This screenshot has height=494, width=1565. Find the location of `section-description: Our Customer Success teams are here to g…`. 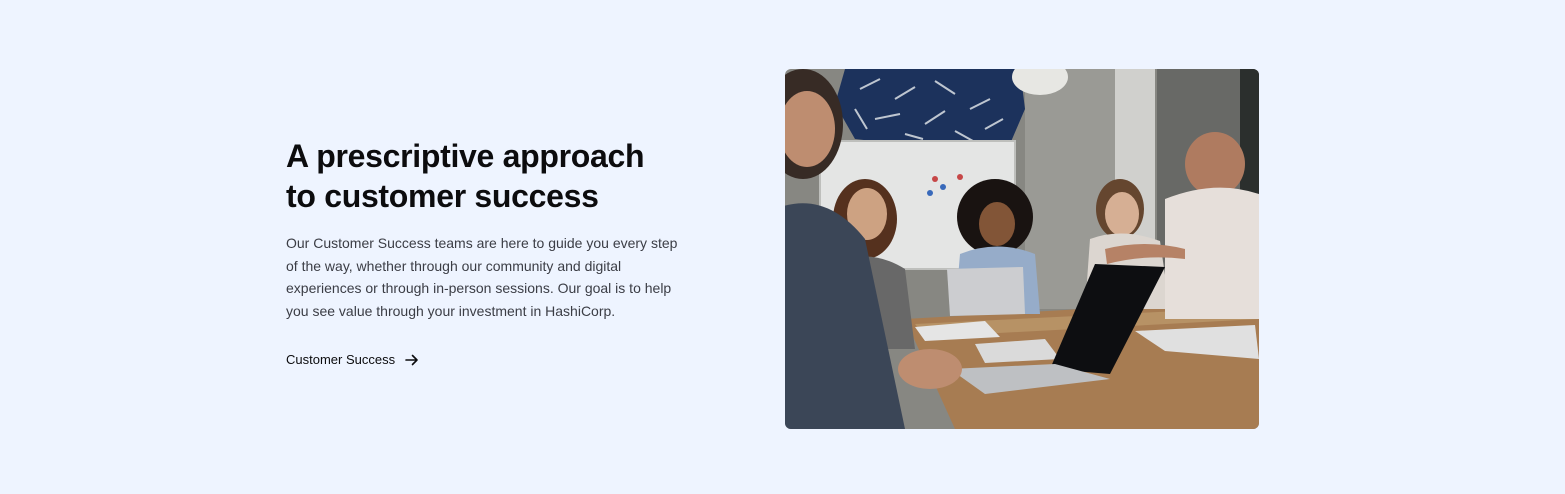

section-description: Our Customer Success teams are here to g… is located at coordinates (482, 277).